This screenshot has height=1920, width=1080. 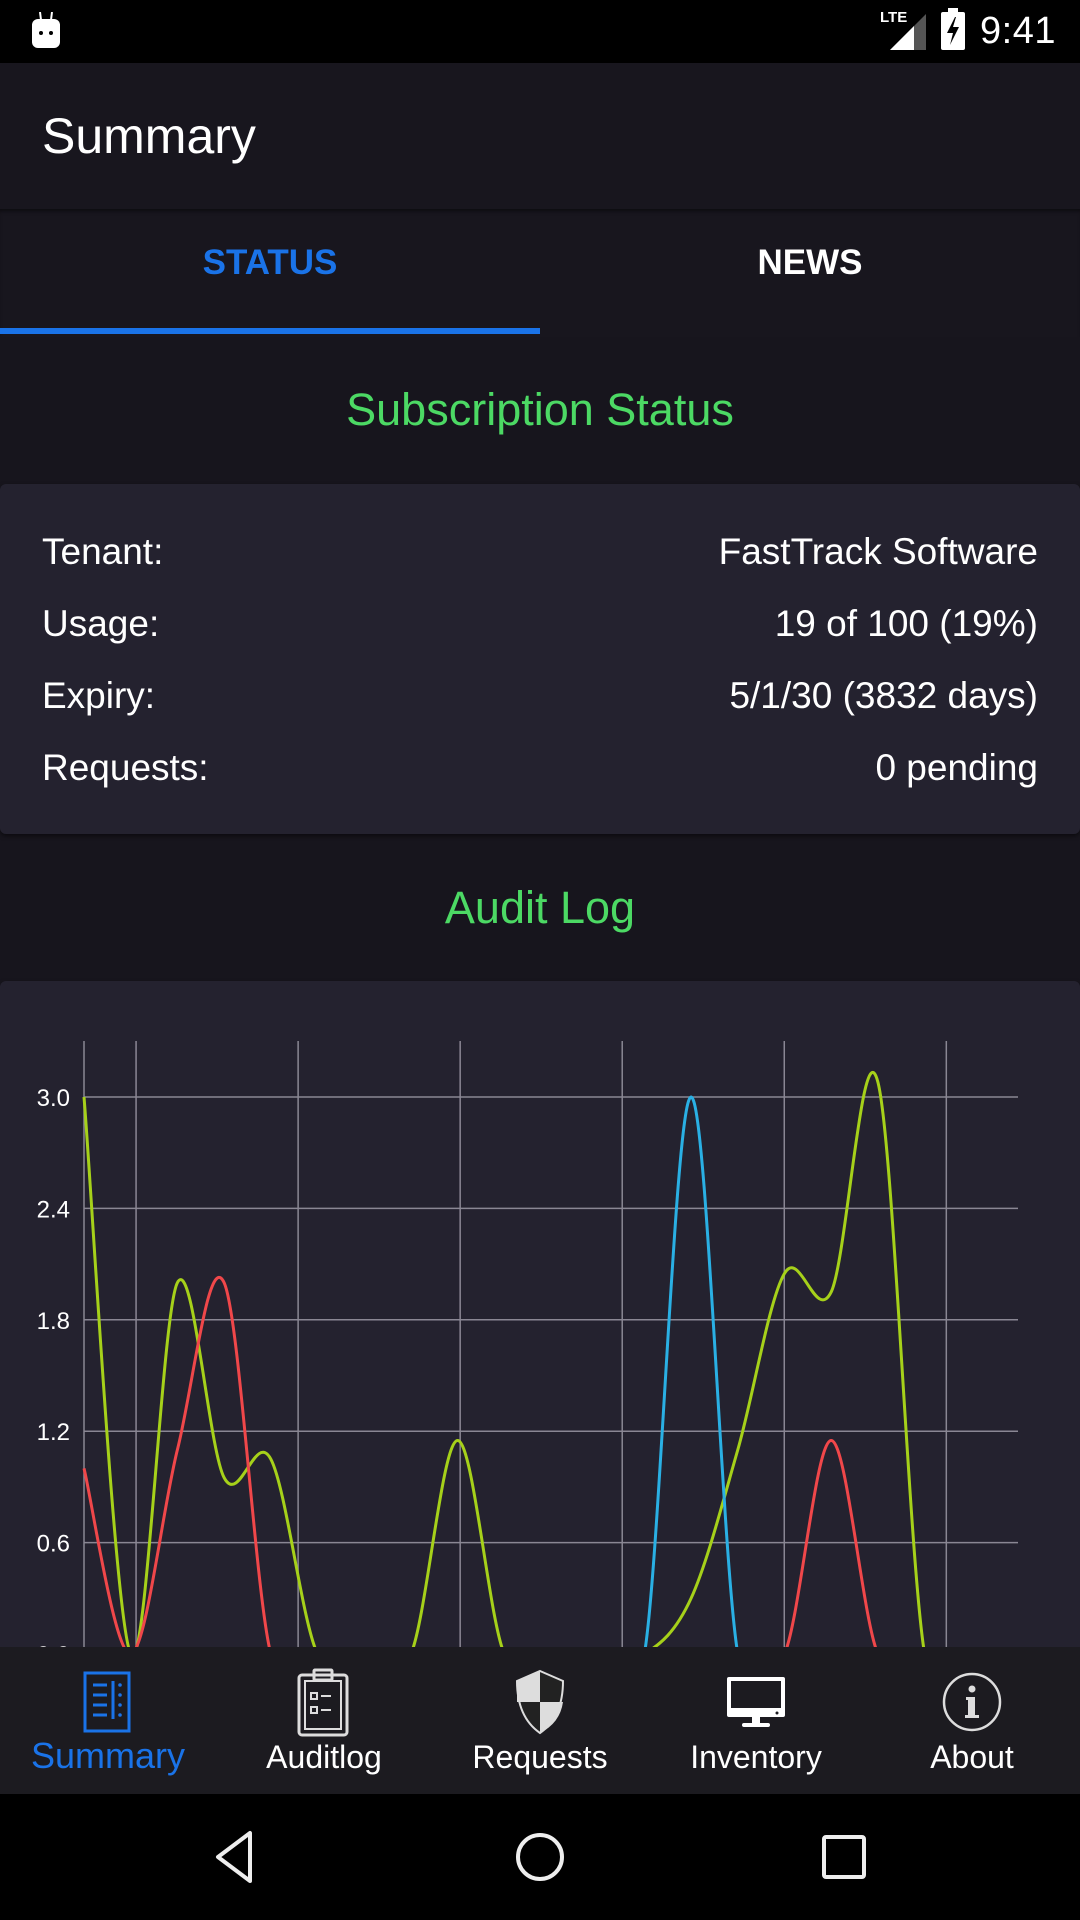 I want to click on summary-list-icon, so click(x=108, y=1702).